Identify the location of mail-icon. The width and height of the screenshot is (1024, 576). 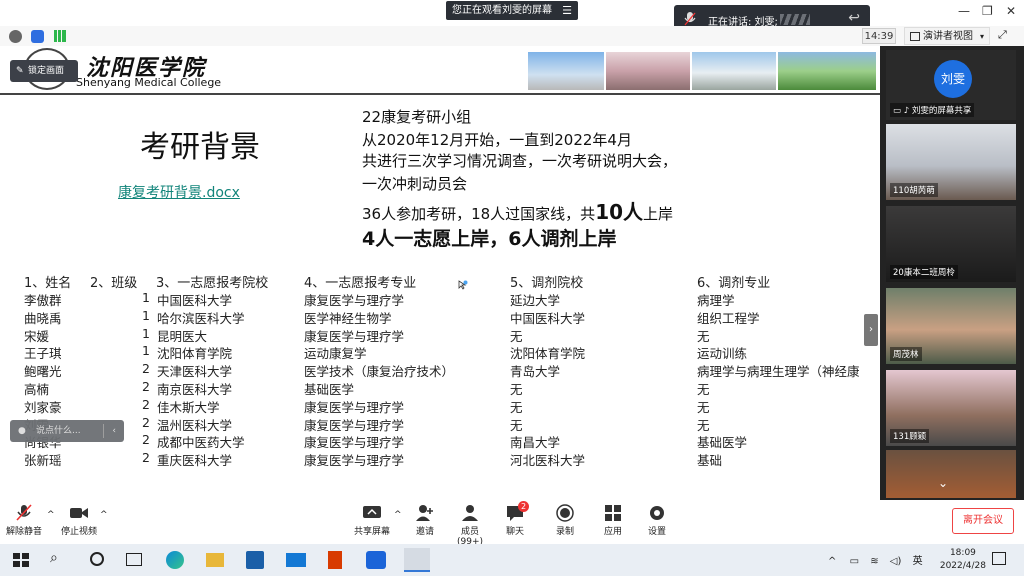
(296, 560).